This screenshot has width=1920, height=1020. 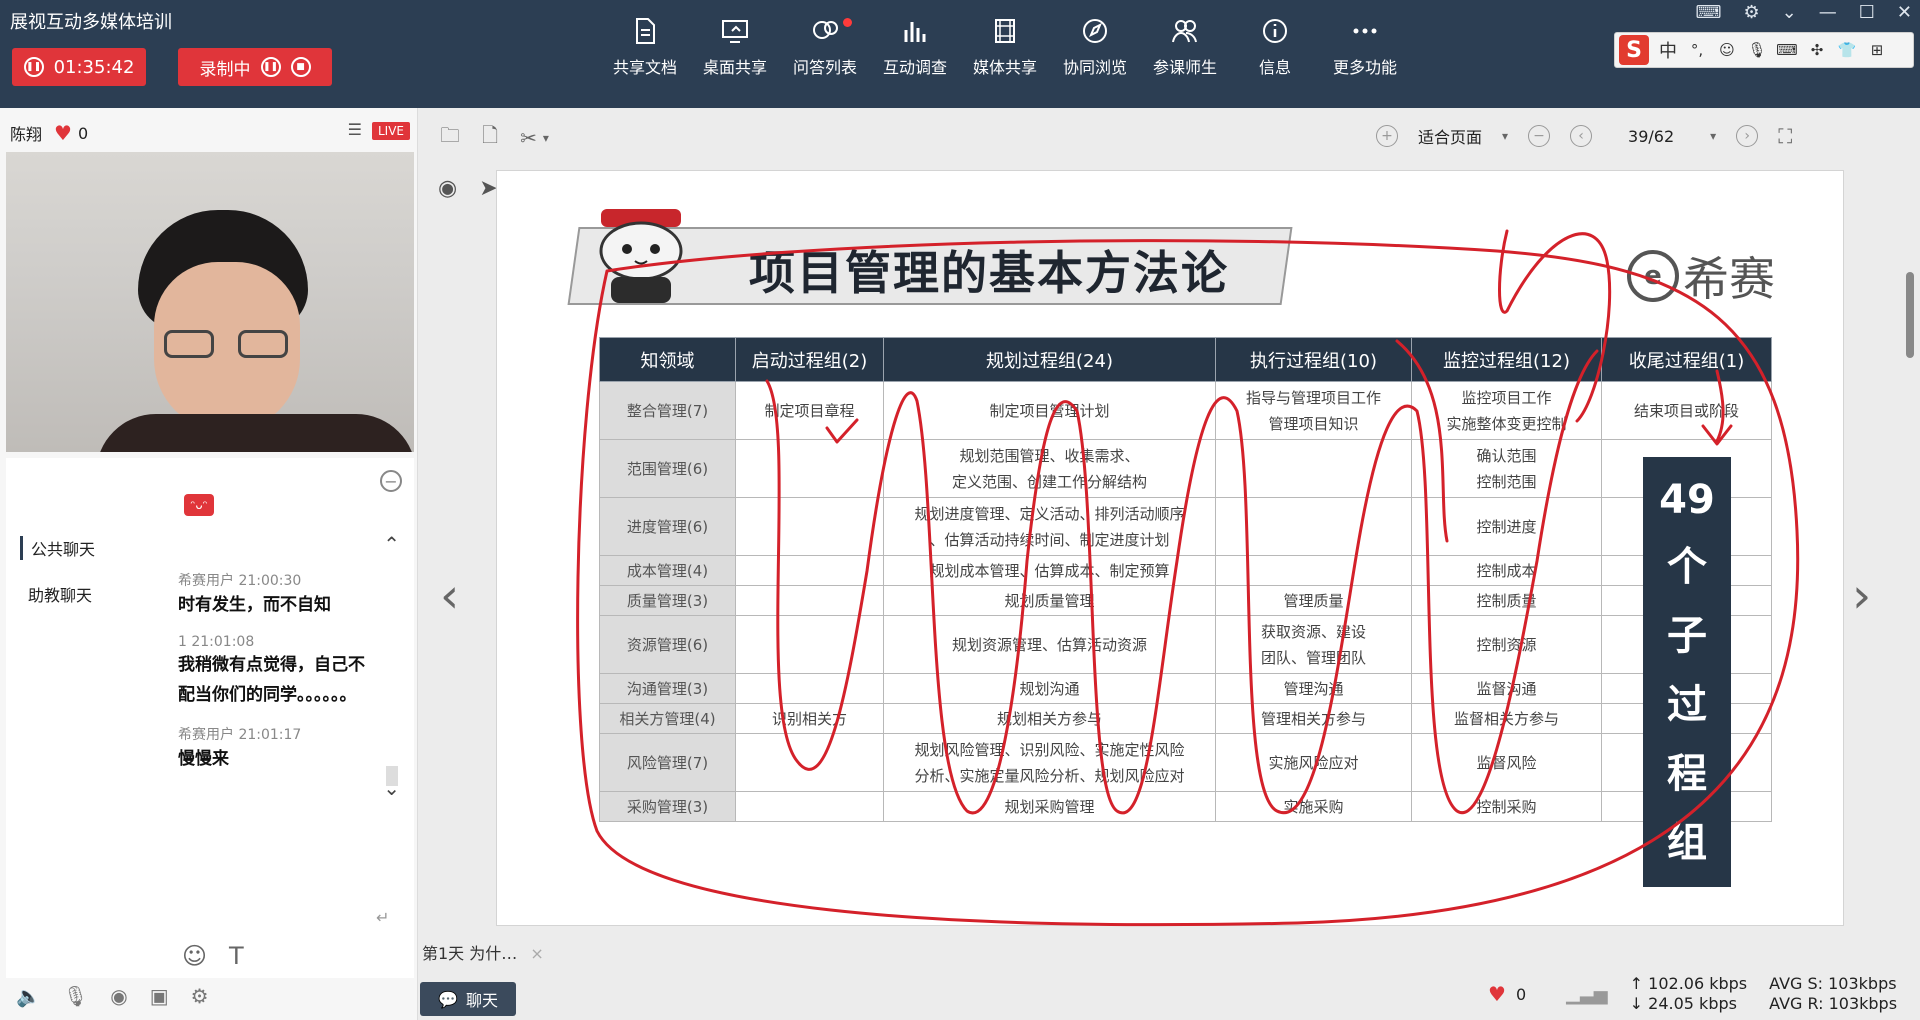 I want to click on scissors-icon: ✂, so click(x=528, y=138).